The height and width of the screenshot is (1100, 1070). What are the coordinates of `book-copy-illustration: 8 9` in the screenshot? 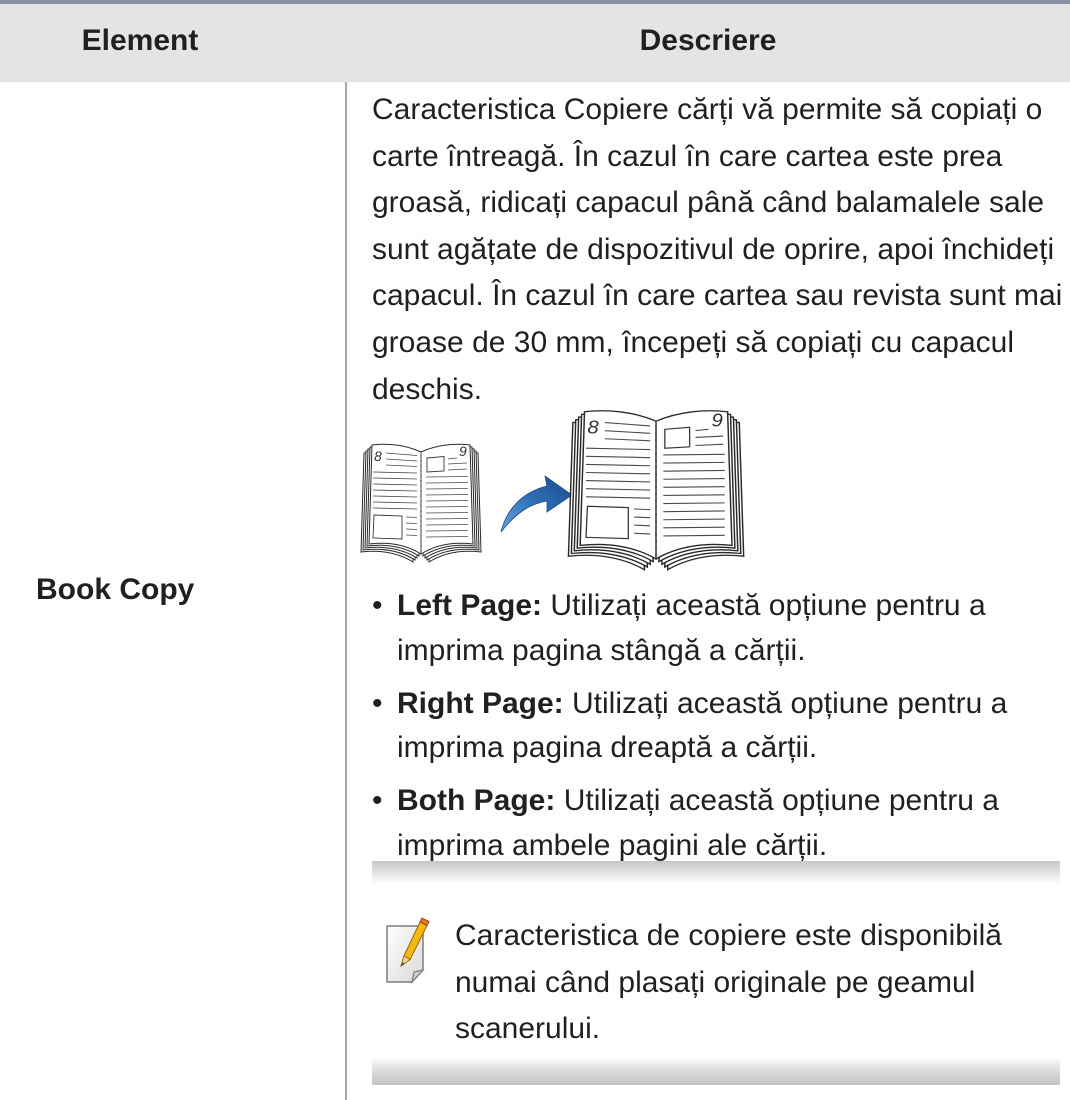 It's located at (552, 490).